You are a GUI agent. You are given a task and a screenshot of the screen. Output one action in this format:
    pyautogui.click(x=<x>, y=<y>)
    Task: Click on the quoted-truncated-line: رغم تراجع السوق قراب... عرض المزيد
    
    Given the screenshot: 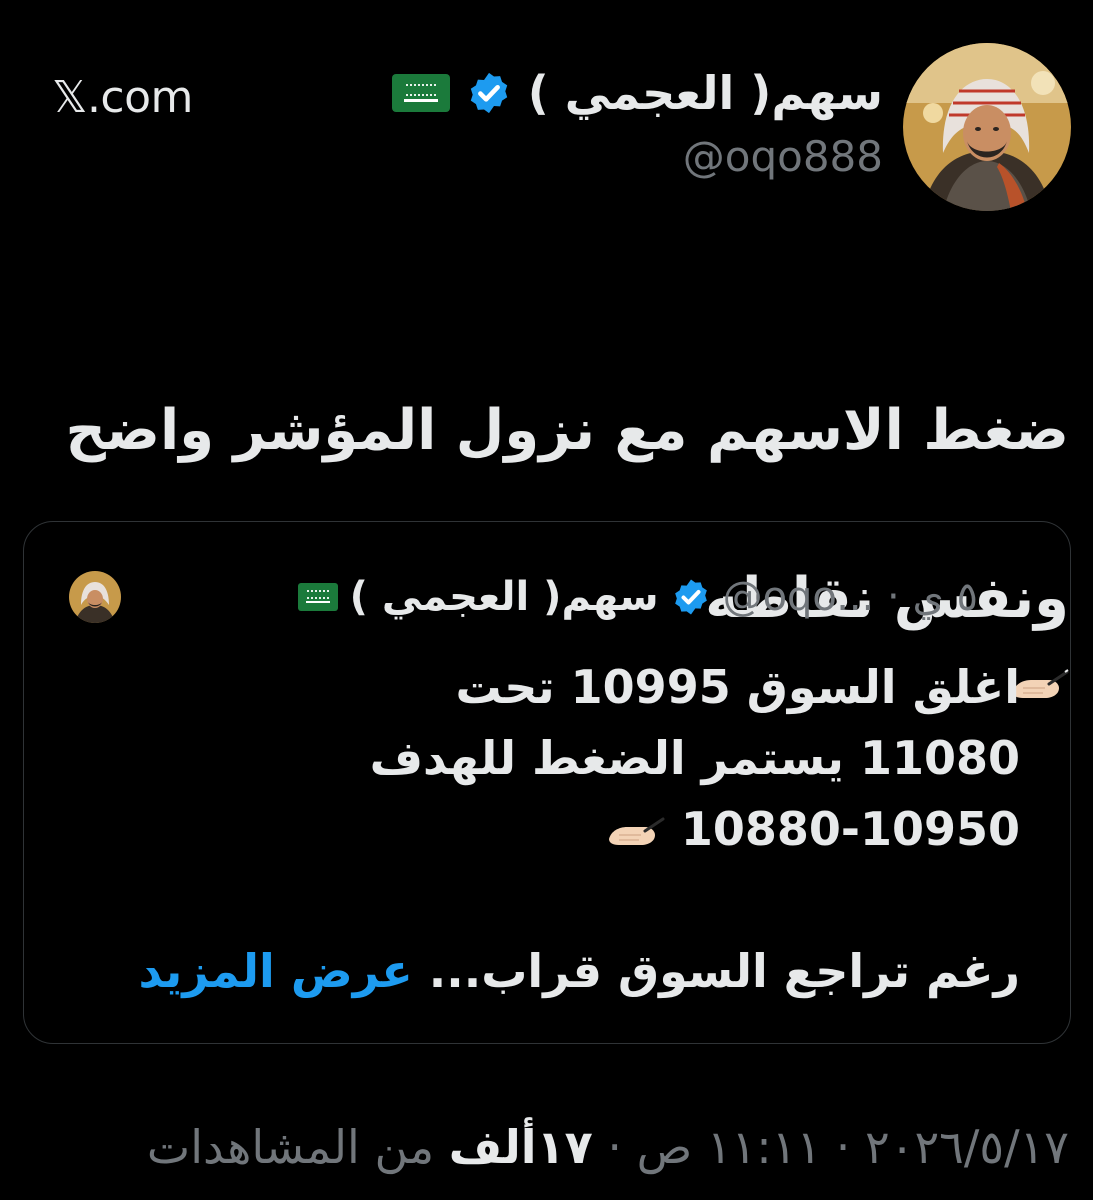 What is the action you would take?
    pyautogui.click(x=540, y=971)
    